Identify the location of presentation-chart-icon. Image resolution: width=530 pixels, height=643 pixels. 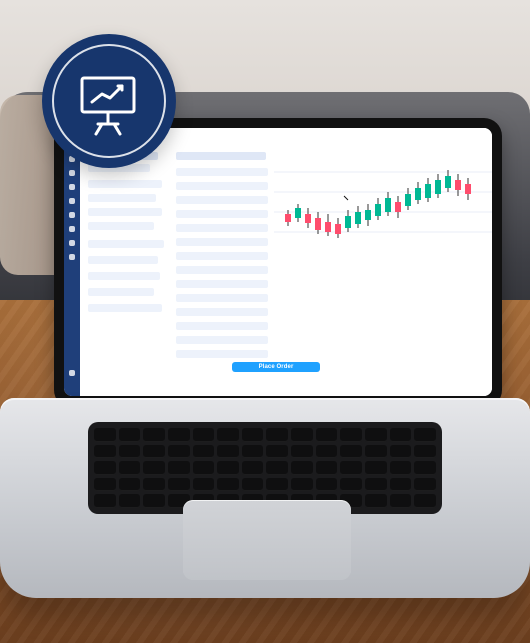
(108, 104).